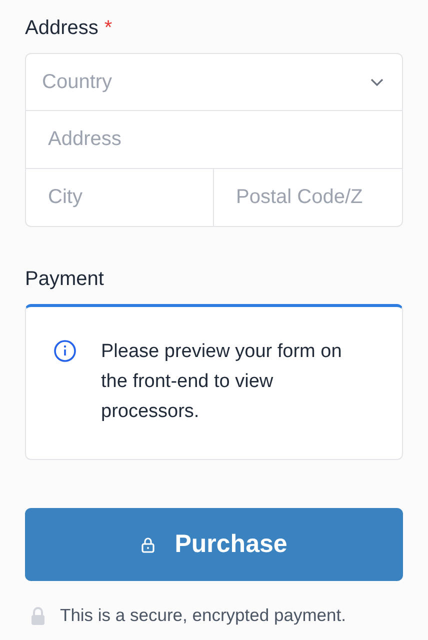 The height and width of the screenshot is (640, 428). Describe the element at coordinates (214, 544) in the screenshot. I see `purchase-button: Purchase` at that location.